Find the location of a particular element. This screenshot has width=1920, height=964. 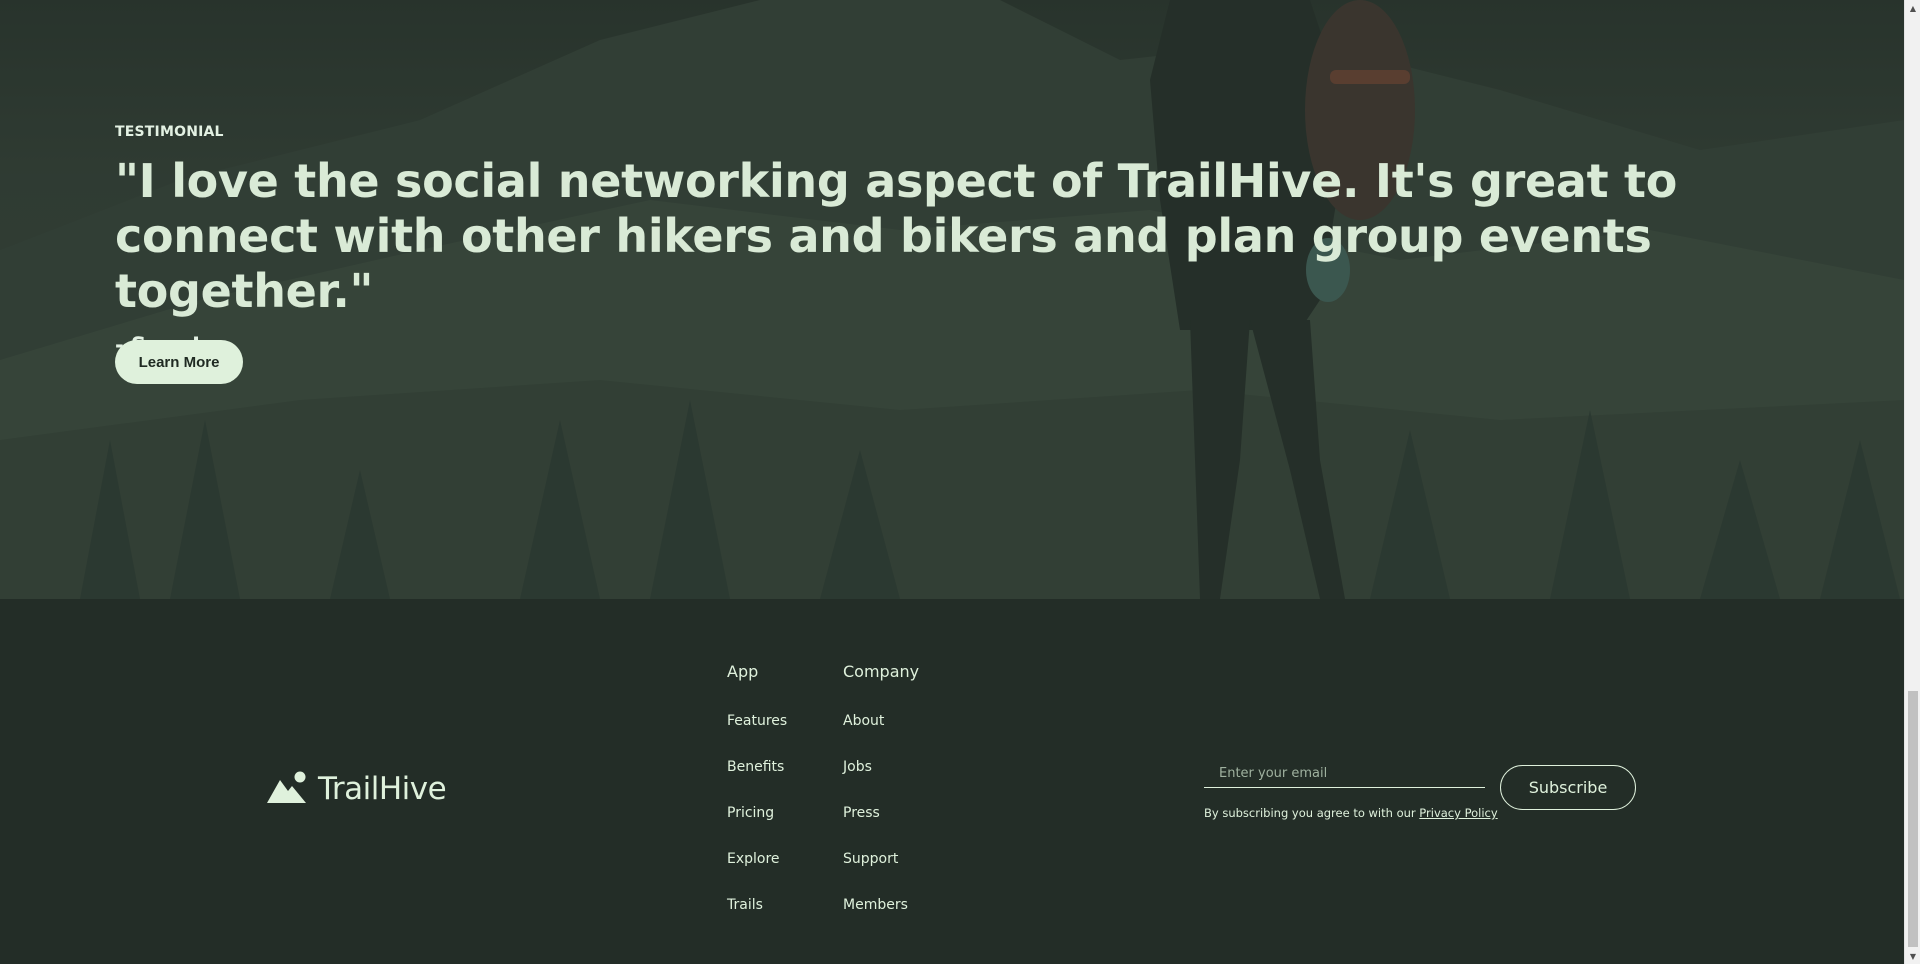

footer-link-jobs: Jobs is located at coordinates (881, 780).